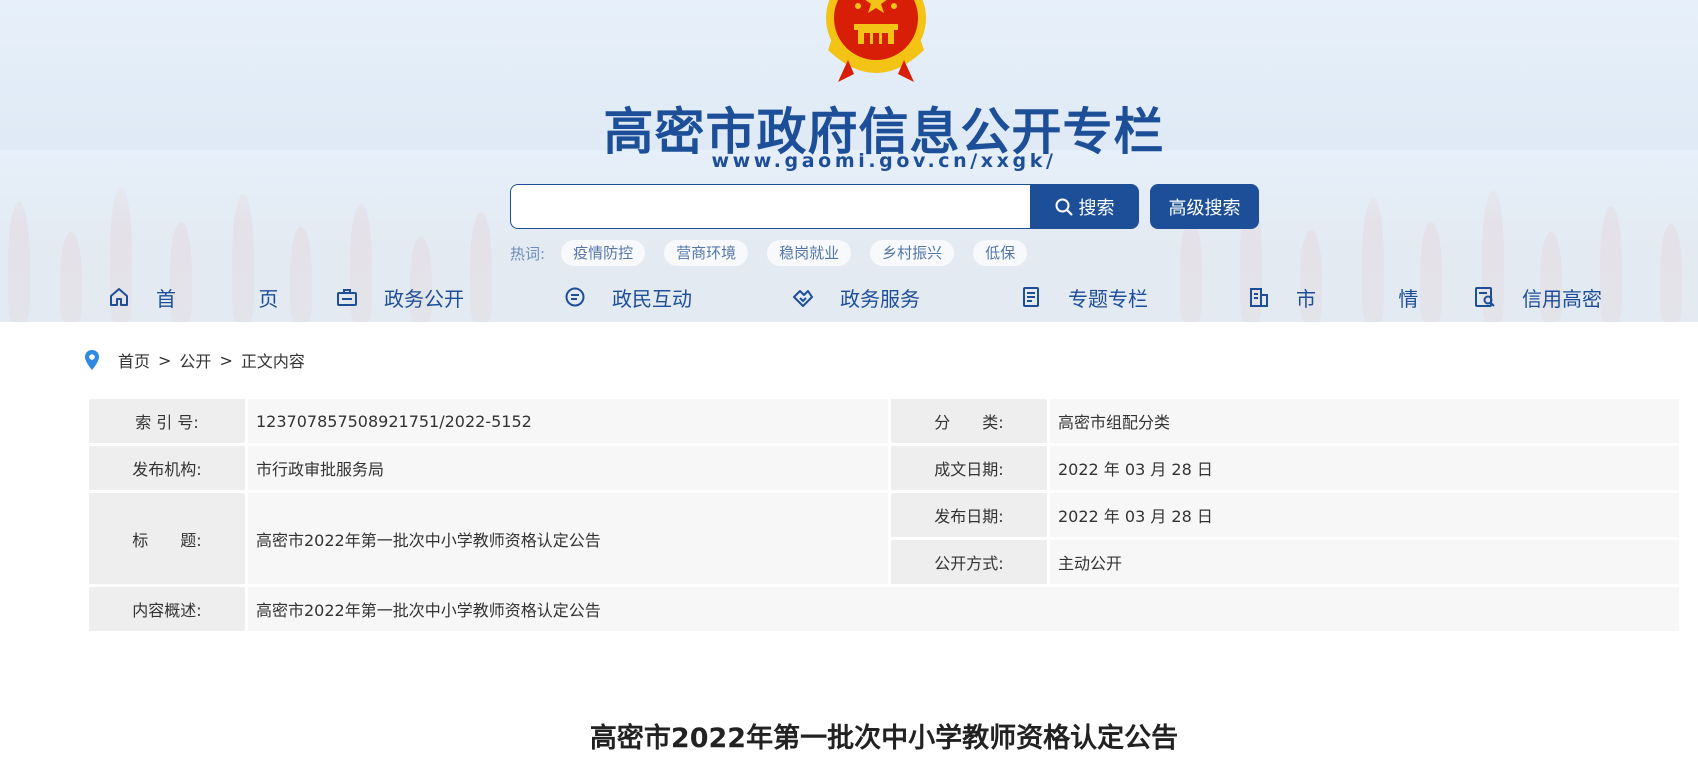 The width and height of the screenshot is (1698, 764). I want to click on disclosure-value: 主动公开, so click(1364, 562).